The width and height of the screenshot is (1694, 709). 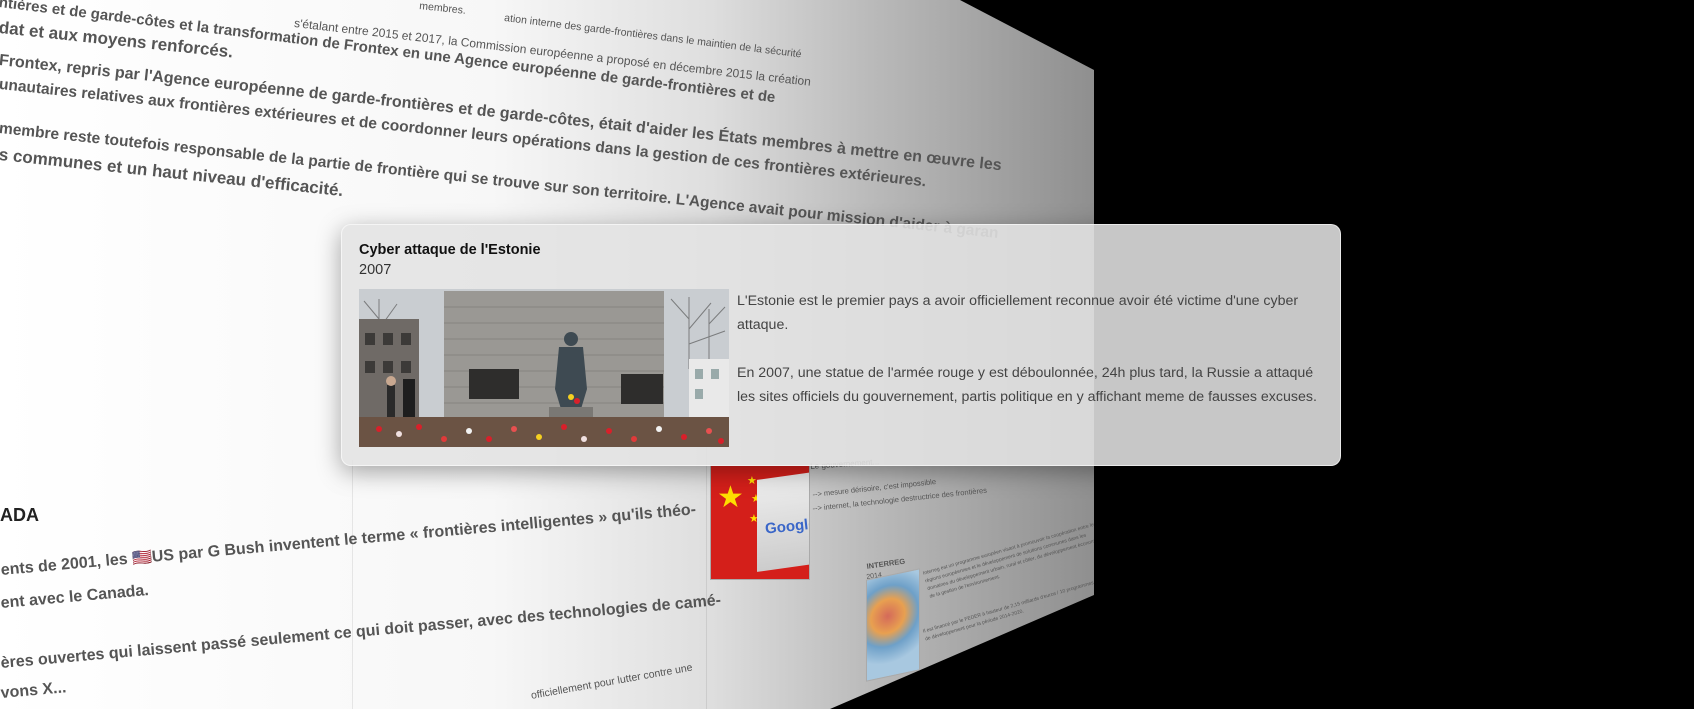 What do you see at coordinates (375, 270) in the screenshot?
I see `card-year: 2007` at bounding box center [375, 270].